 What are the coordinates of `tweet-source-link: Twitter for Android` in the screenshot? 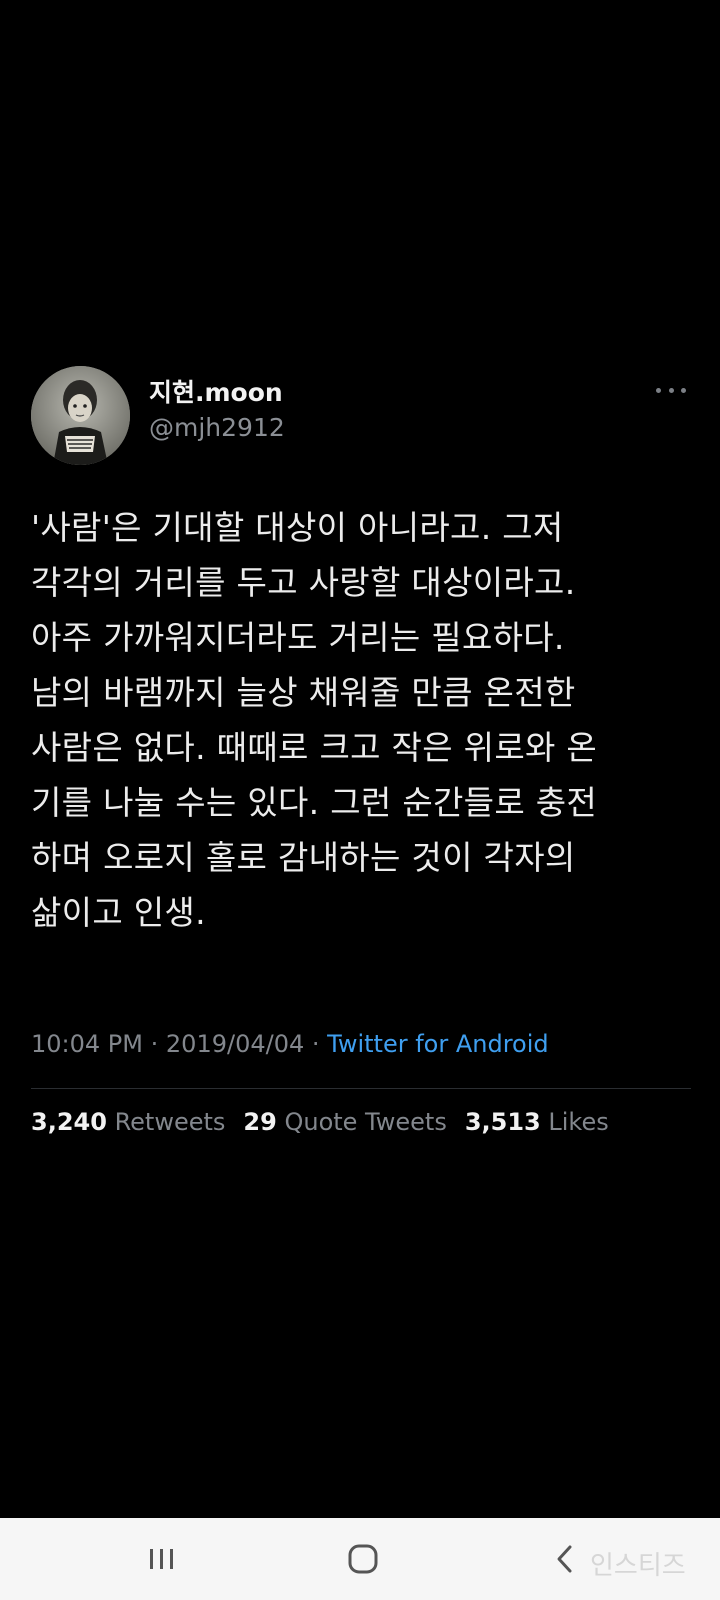 It's located at (437, 1044).